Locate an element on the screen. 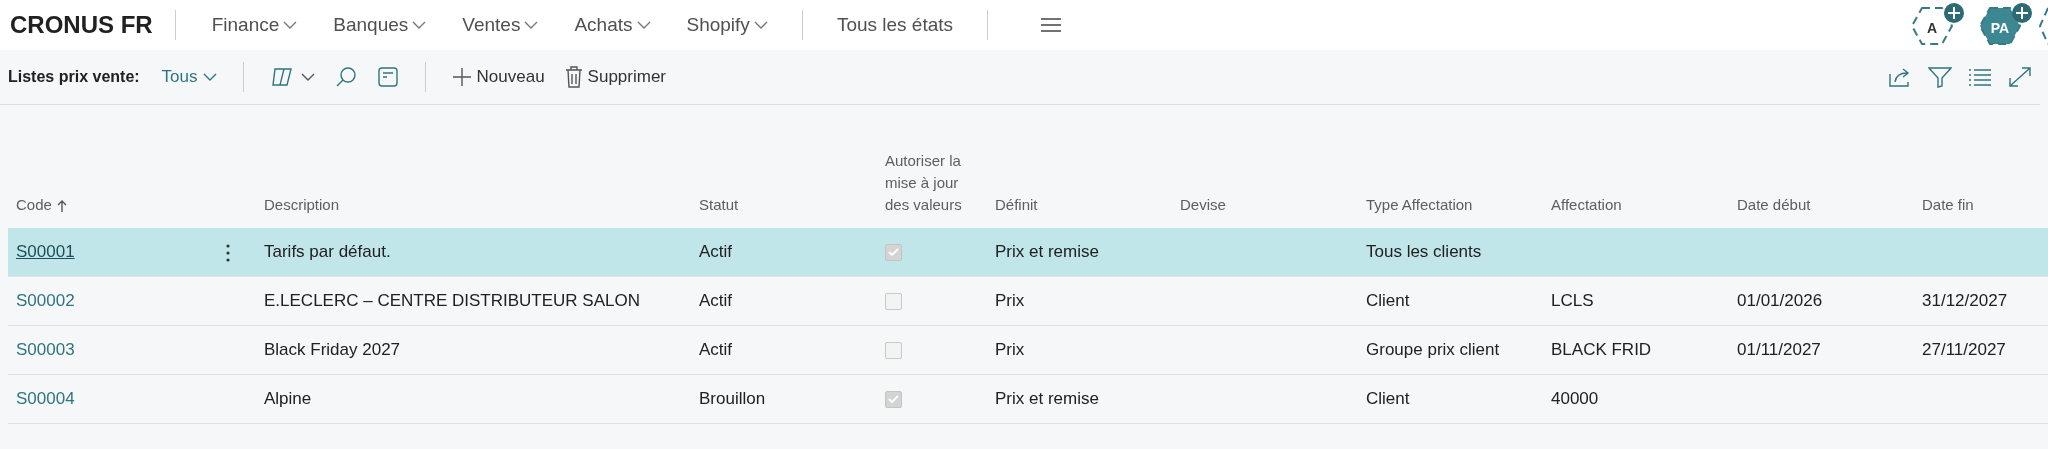  table-row: S00001 Tarifs par défaut. Actif Prix et remise Tous les clients is located at coordinates (1028, 252).